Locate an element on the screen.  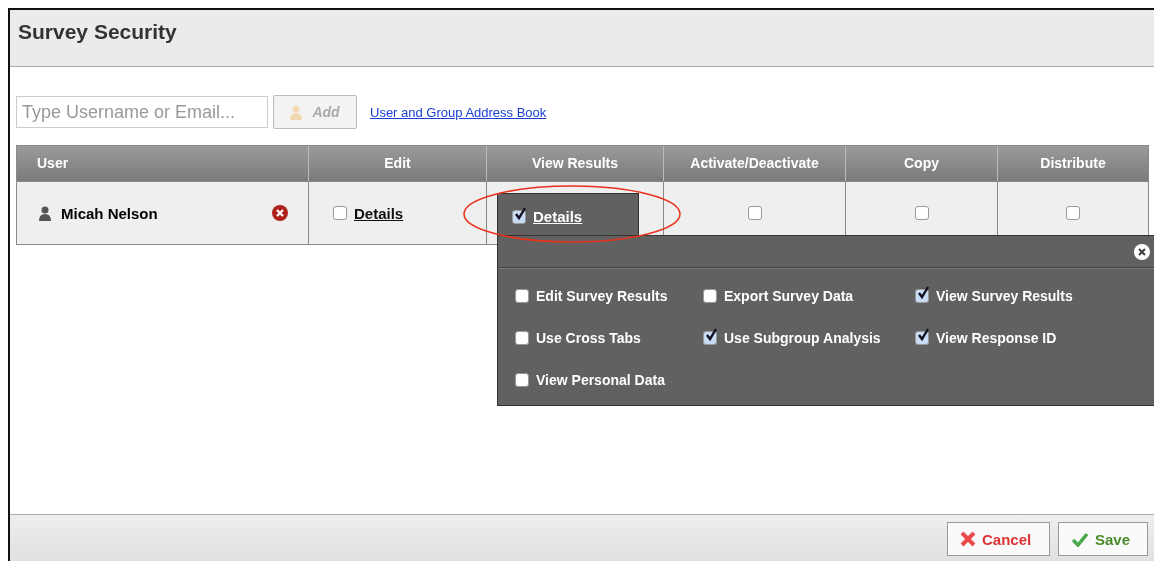
column-header: Edit is located at coordinates (397, 163).